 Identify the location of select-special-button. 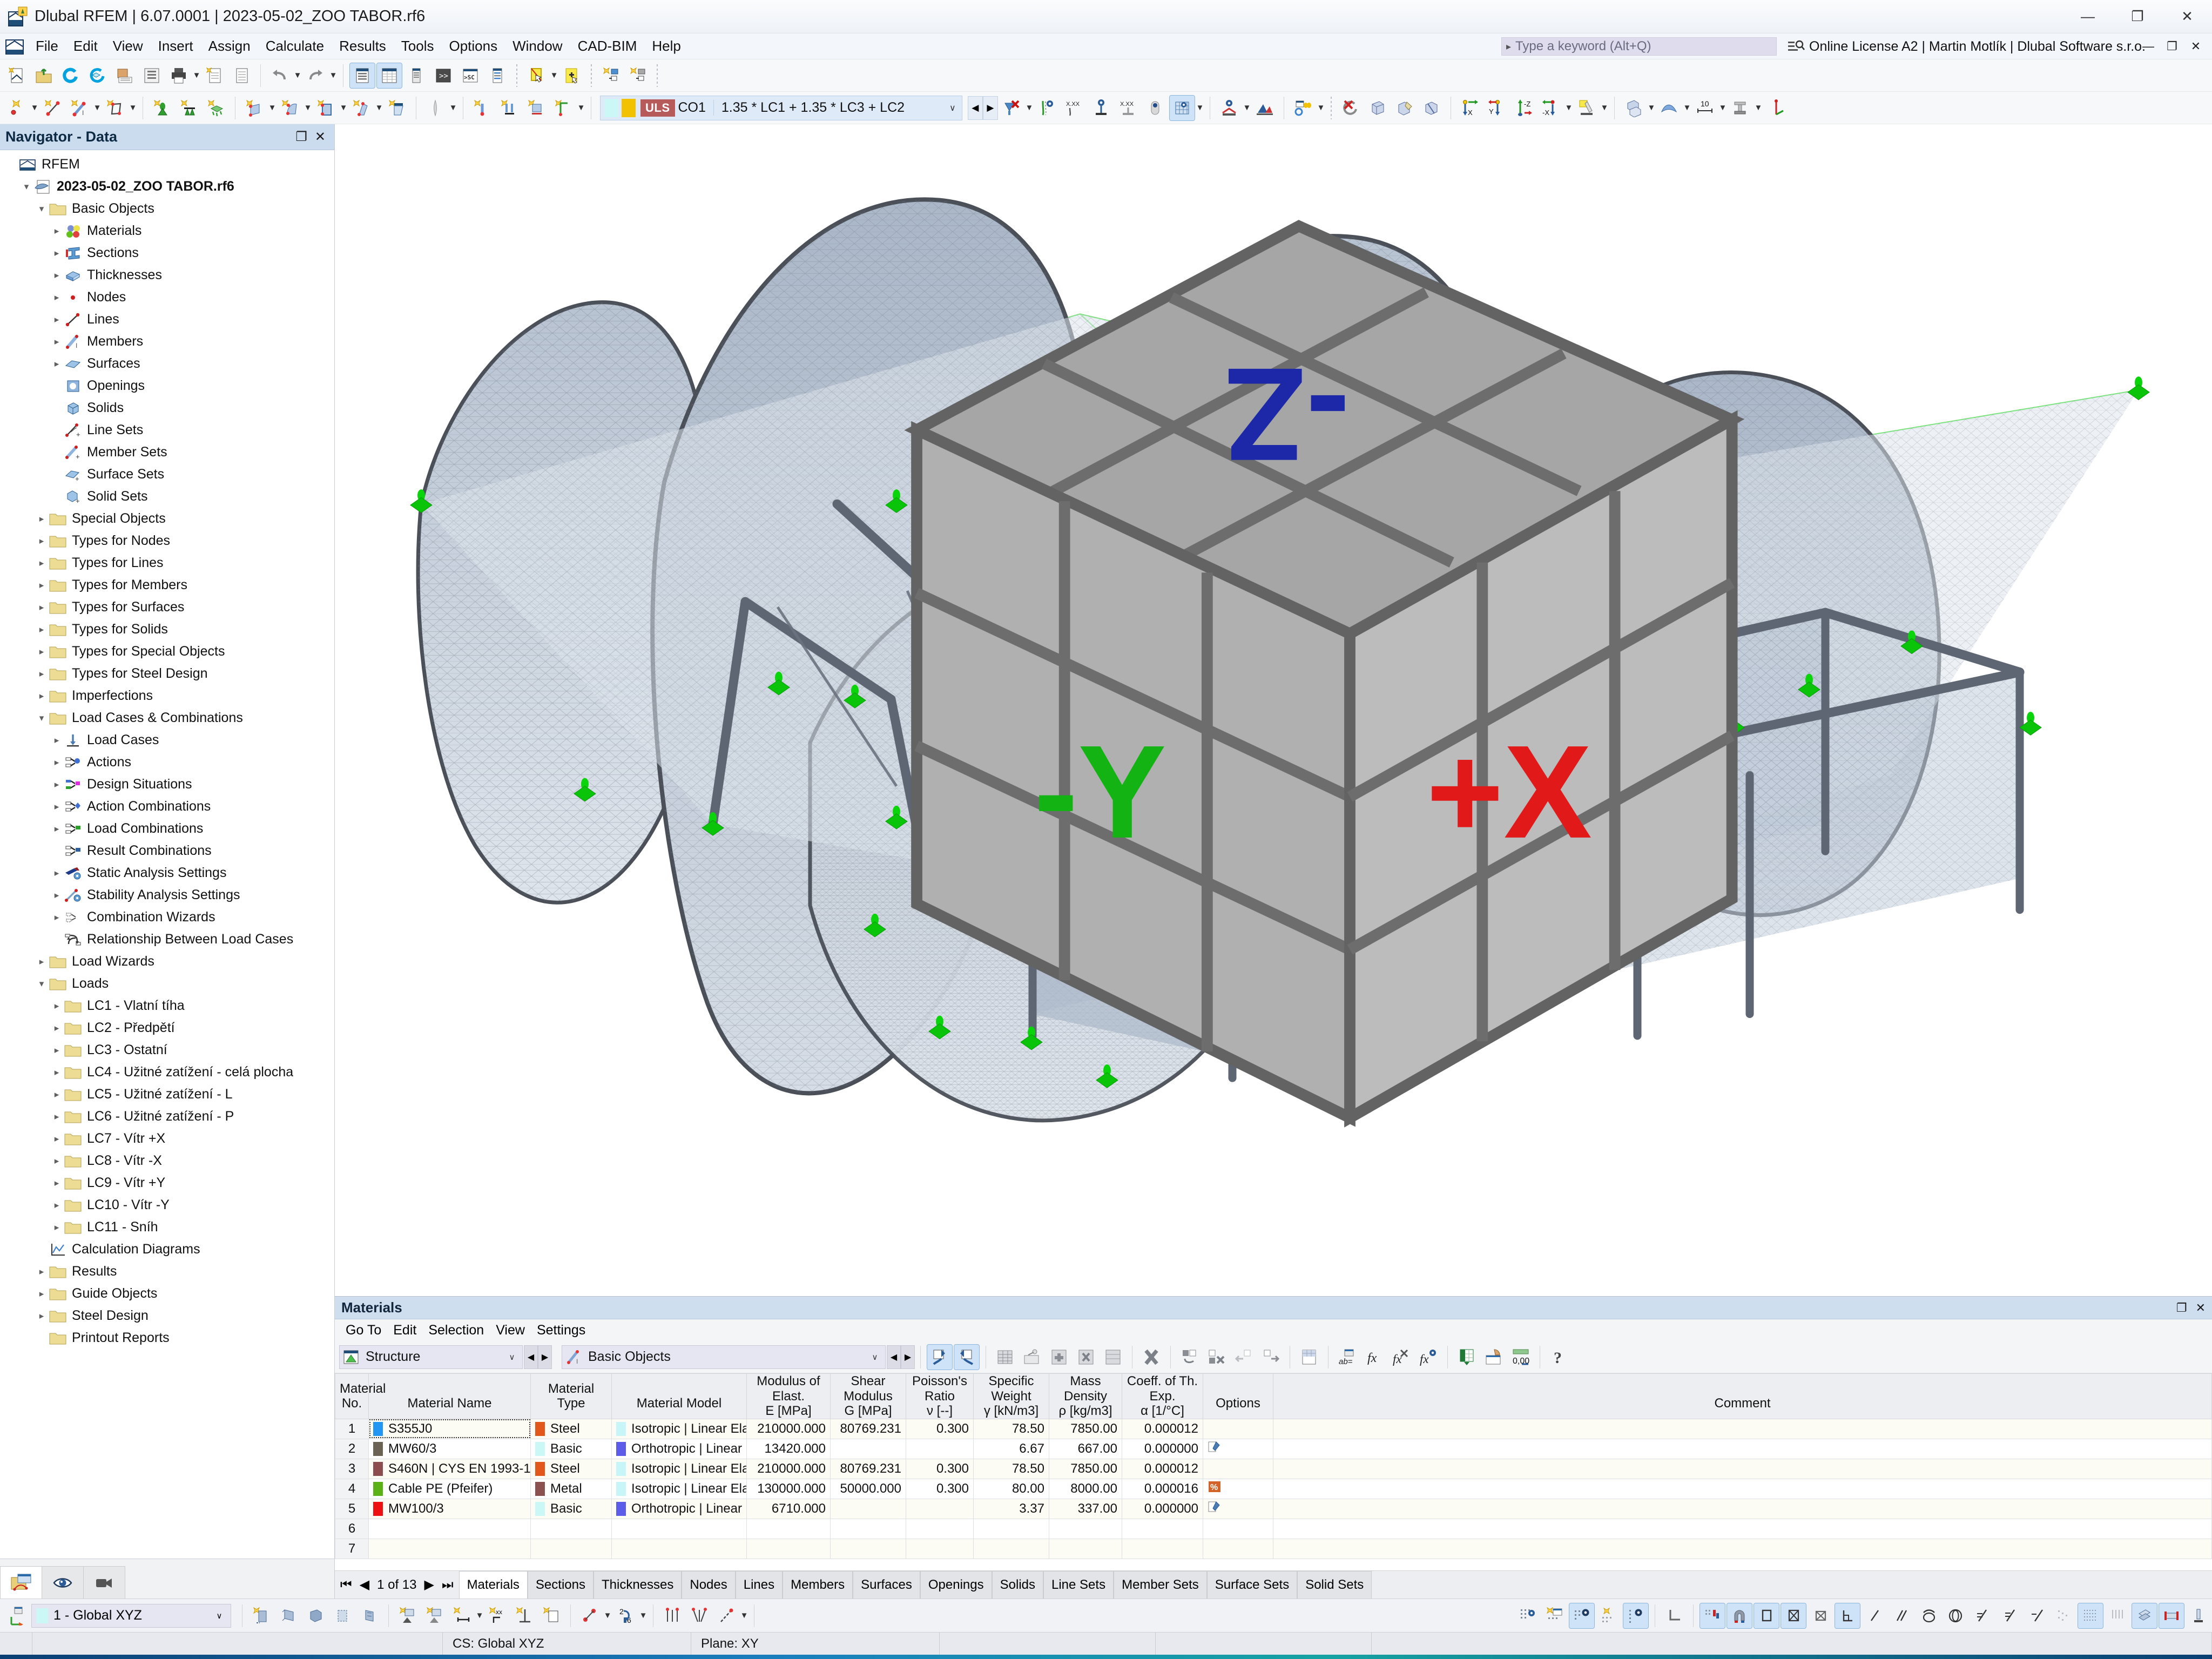
(571, 75).